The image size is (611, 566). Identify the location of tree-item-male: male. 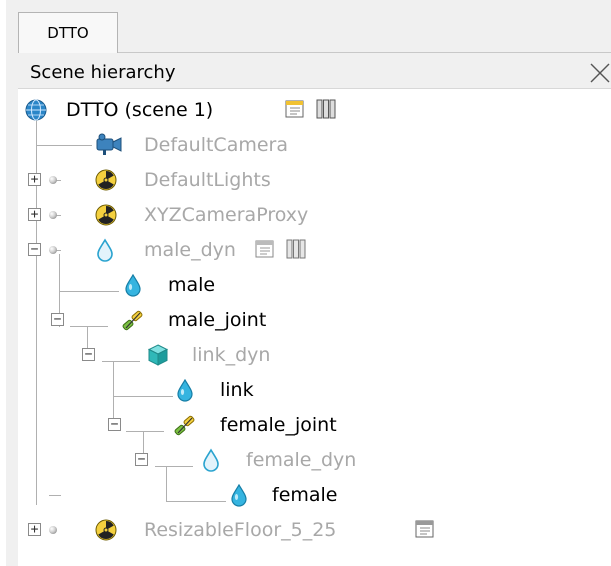
(222, 285).